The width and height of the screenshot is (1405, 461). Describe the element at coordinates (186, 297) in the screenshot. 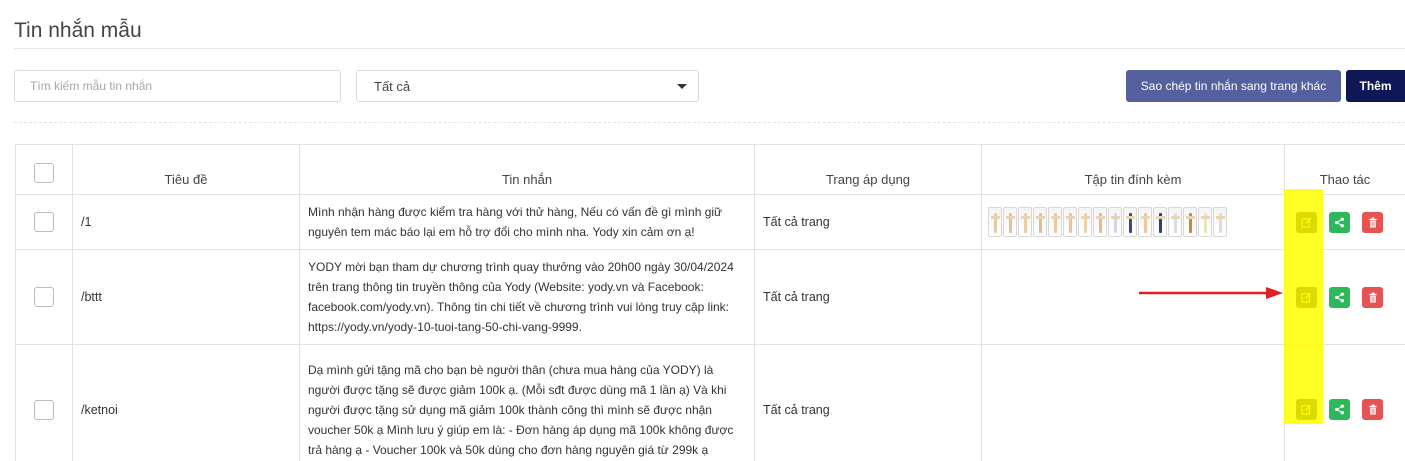

I see `row-title: /bttt` at that location.